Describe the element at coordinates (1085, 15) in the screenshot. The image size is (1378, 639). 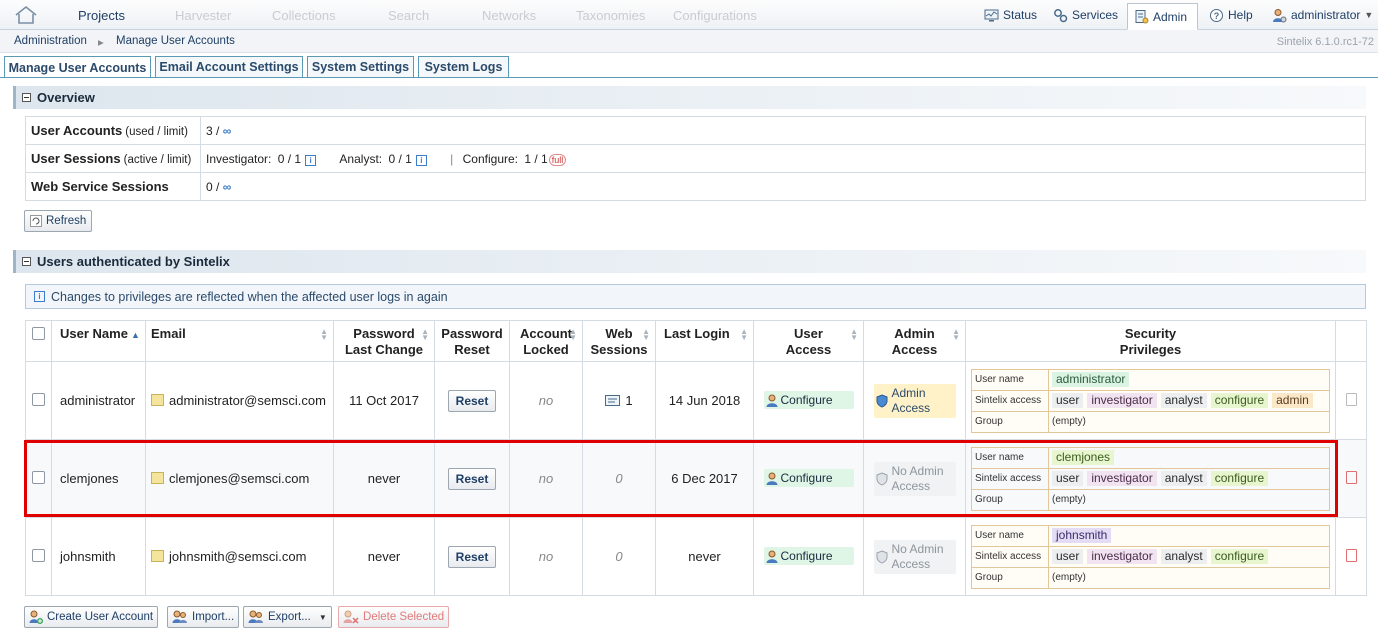
I see `services-button: Services` at that location.